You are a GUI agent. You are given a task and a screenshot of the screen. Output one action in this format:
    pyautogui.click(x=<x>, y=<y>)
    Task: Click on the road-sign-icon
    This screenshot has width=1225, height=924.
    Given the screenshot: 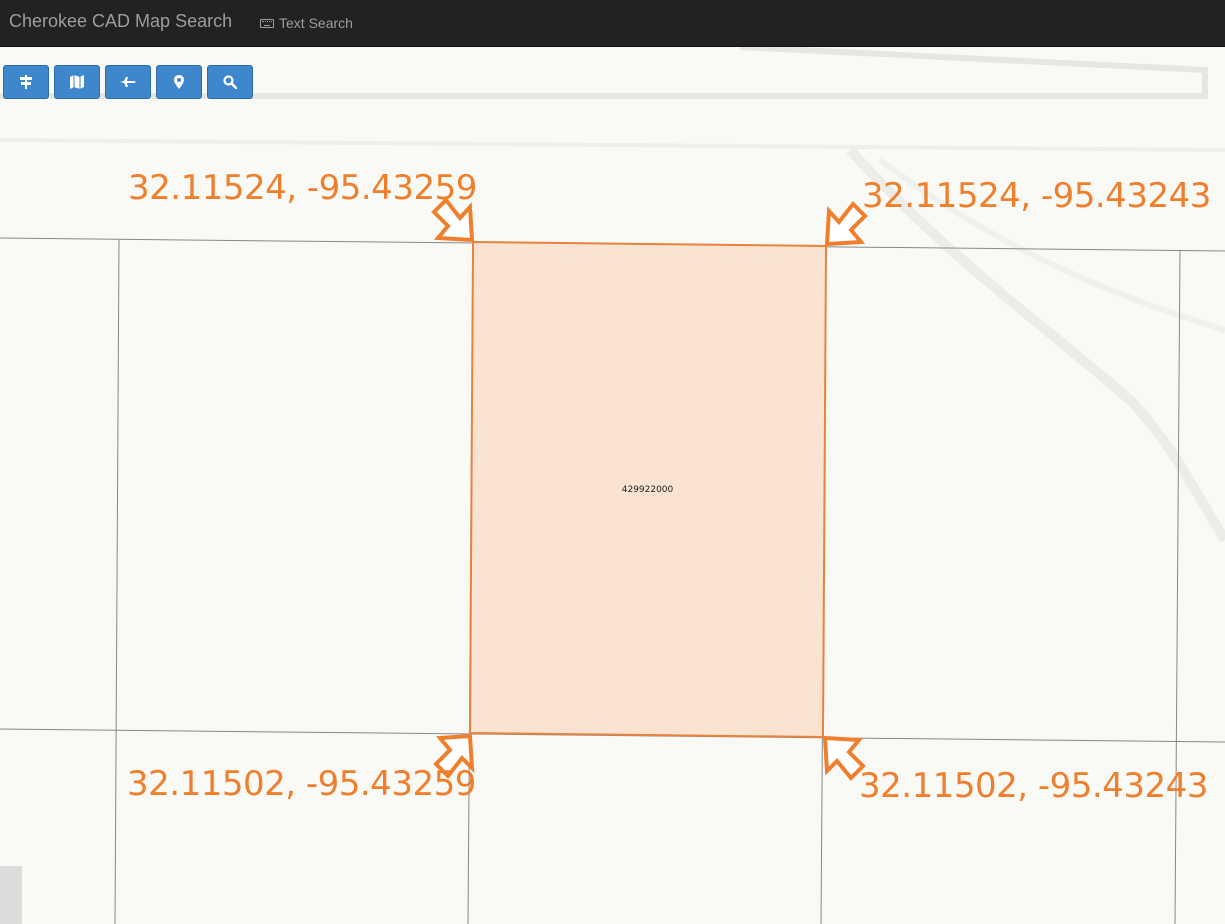 What is the action you would take?
    pyautogui.click(x=26, y=82)
    